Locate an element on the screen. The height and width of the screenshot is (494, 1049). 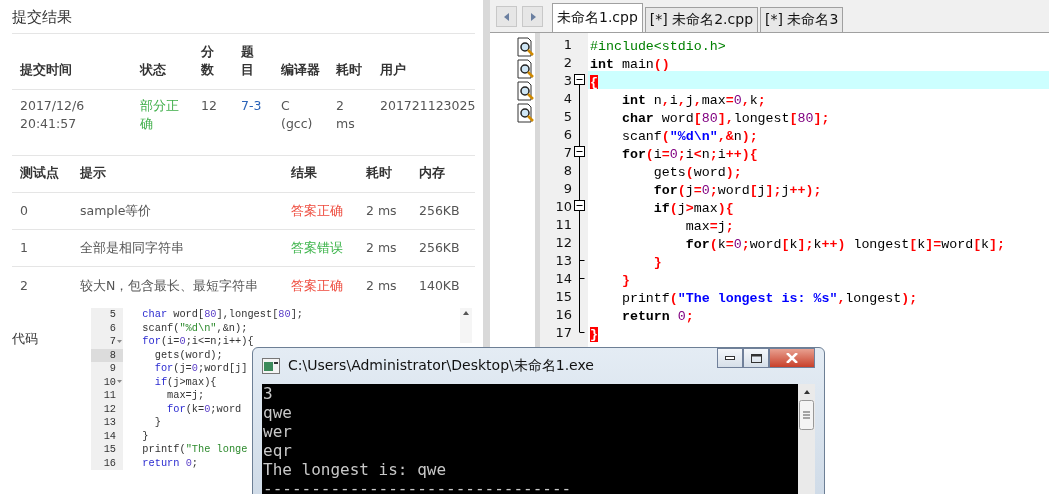
column-header: 内存 is located at coordinates (432, 173).